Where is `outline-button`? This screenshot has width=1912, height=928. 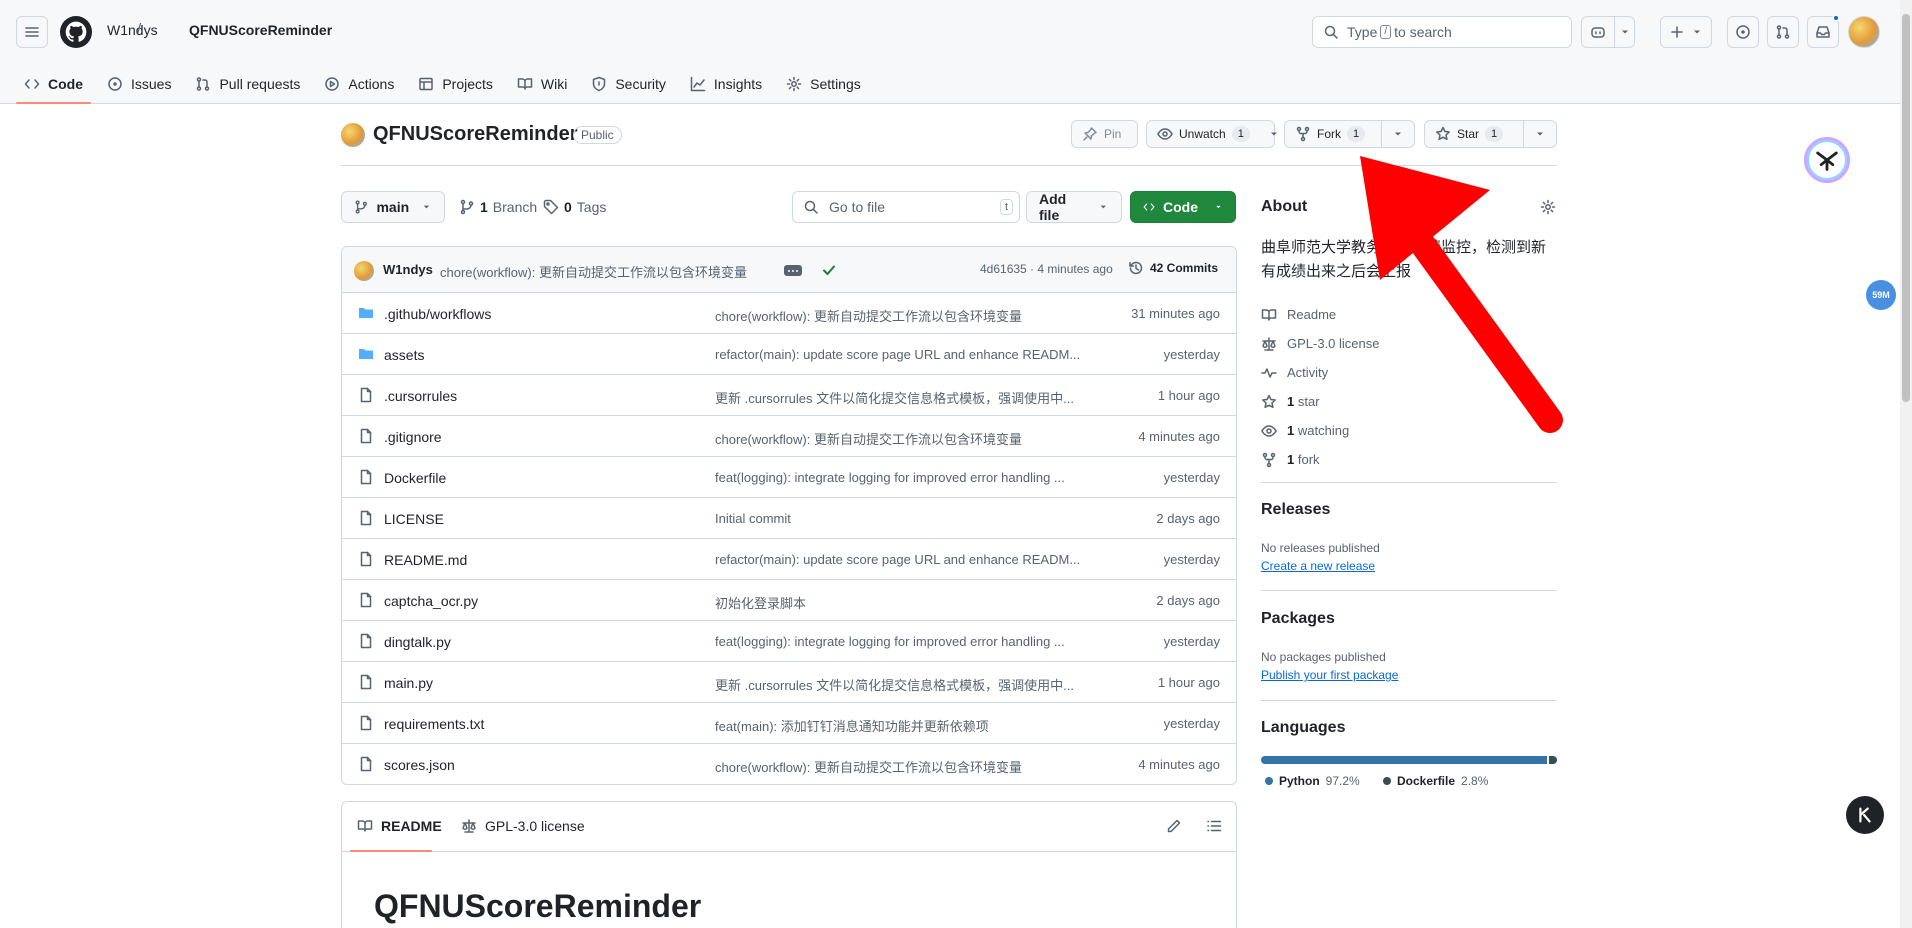
outline-button is located at coordinates (1214, 826).